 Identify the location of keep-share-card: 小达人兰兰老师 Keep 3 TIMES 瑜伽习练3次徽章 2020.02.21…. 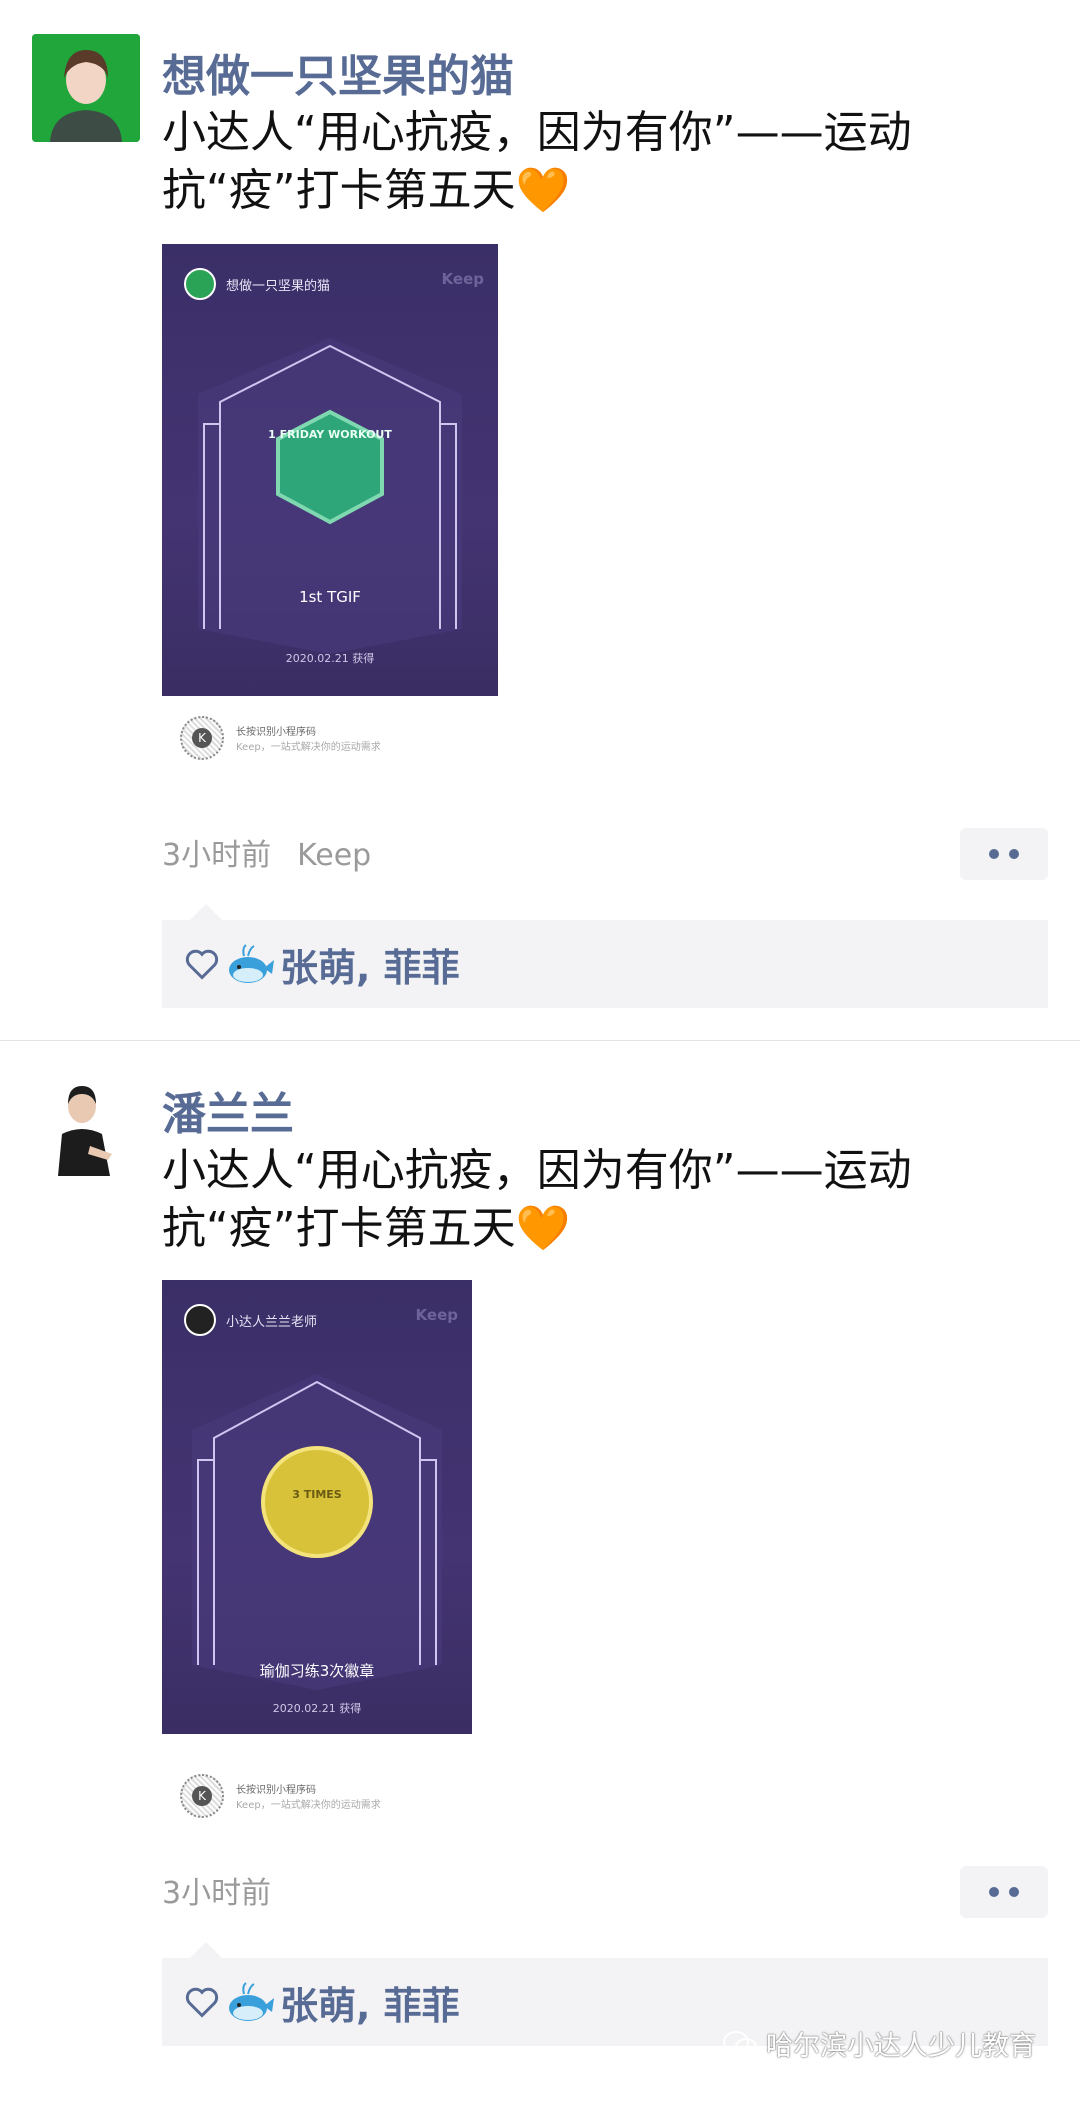
(317, 1565).